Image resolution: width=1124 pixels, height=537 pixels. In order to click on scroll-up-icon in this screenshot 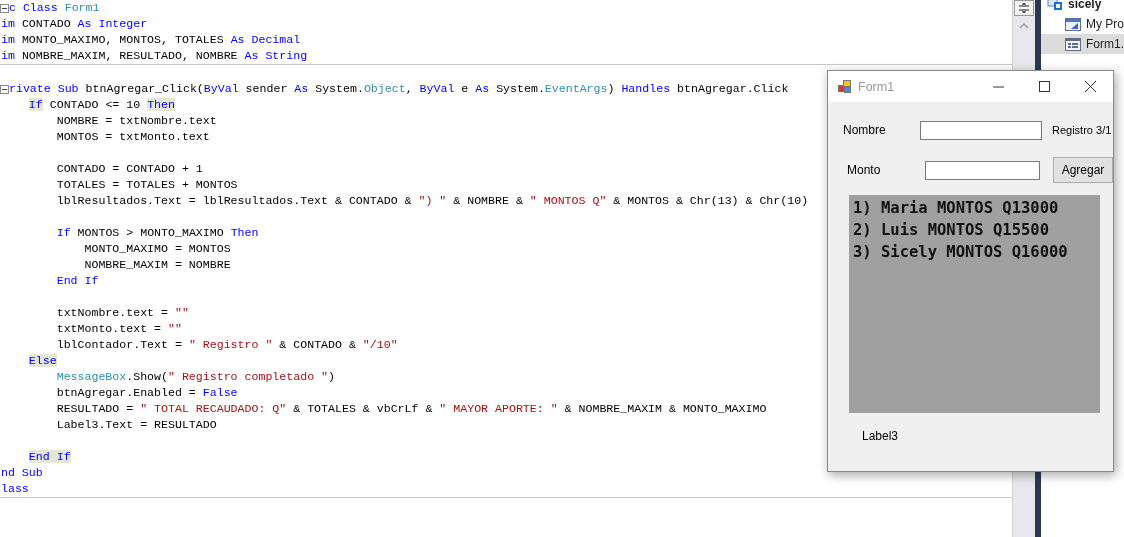, I will do `click(1024, 26)`.